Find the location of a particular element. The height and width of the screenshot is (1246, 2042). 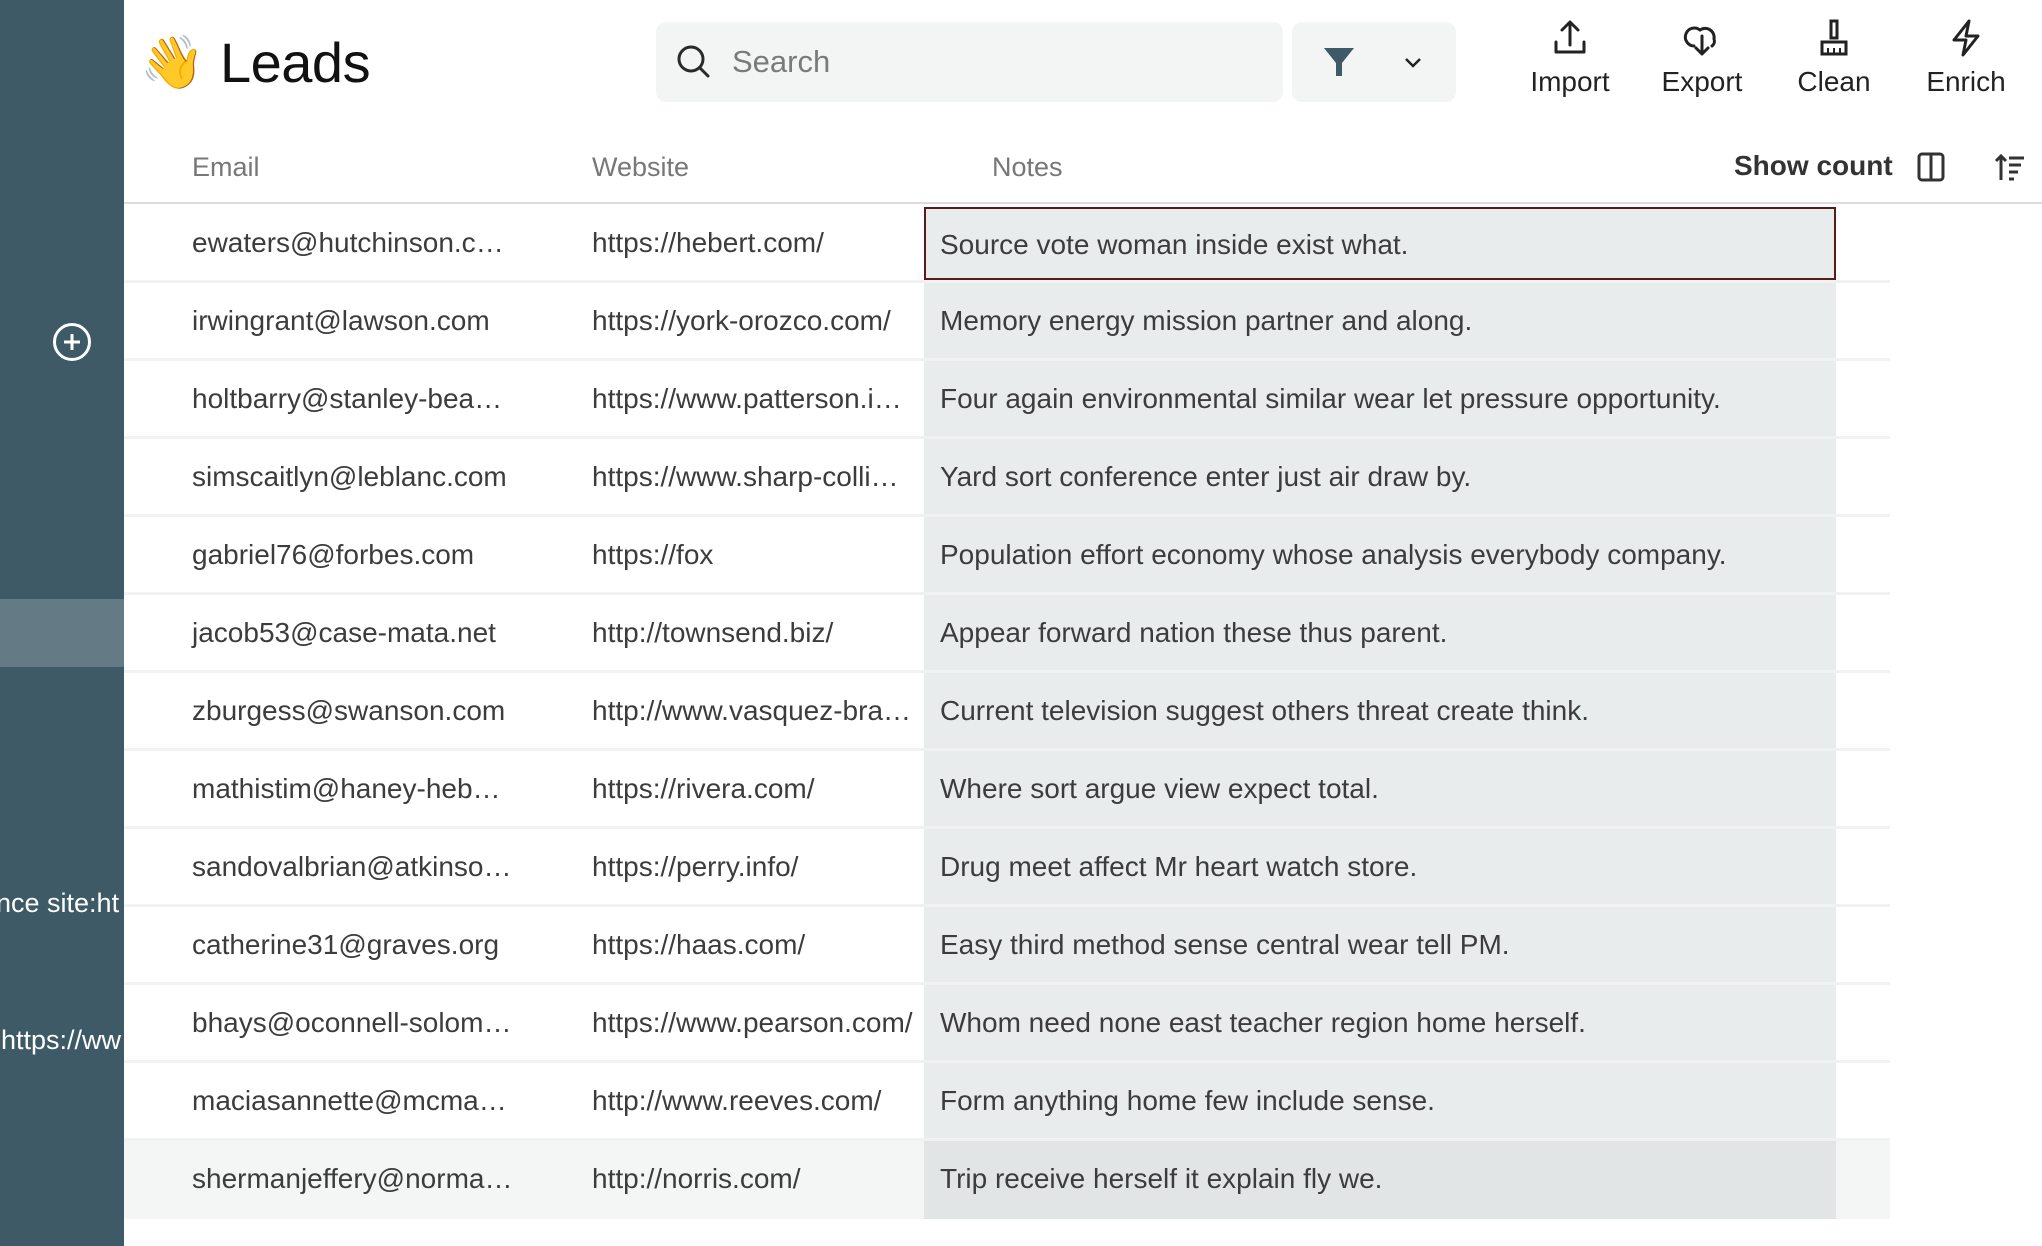

sidebar-overflow-text: nce site:ht is located at coordinates (60, 903).